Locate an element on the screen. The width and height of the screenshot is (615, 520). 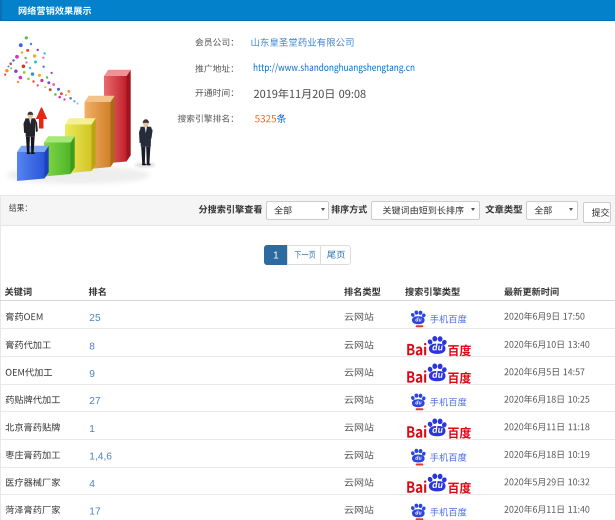
svg-text: 1,4,6 is located at coordinates (100, 457).